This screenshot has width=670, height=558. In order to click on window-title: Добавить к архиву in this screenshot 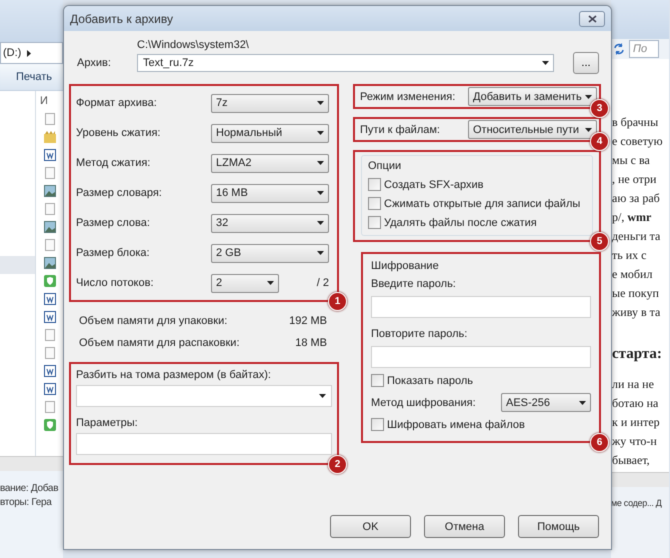, I will do `click(121, 19)`.